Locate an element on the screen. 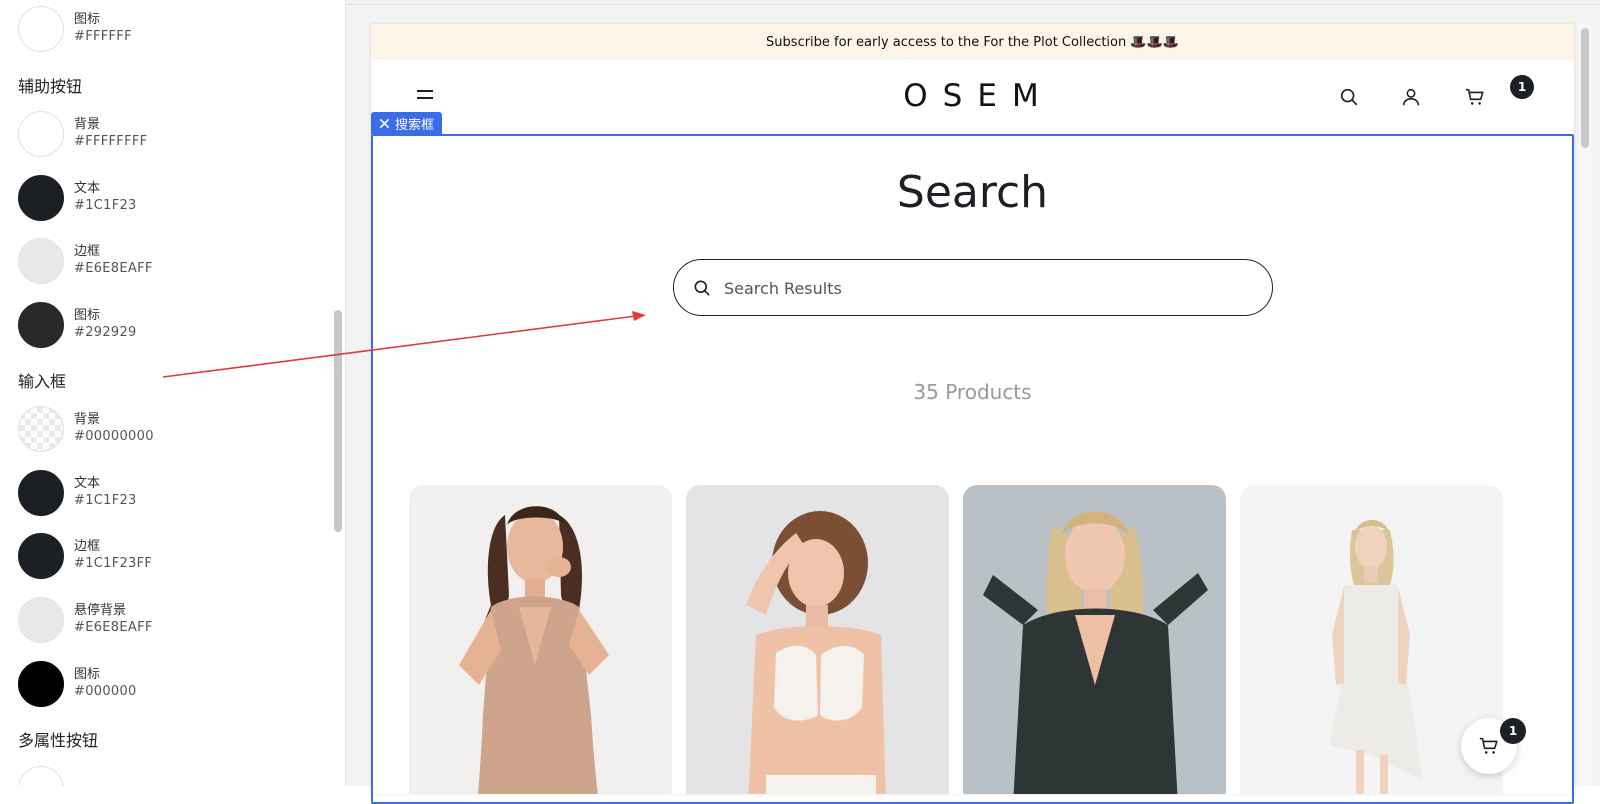  swatch-row-text: 文本 #1C1F23 is located at coordinates (168, 199).